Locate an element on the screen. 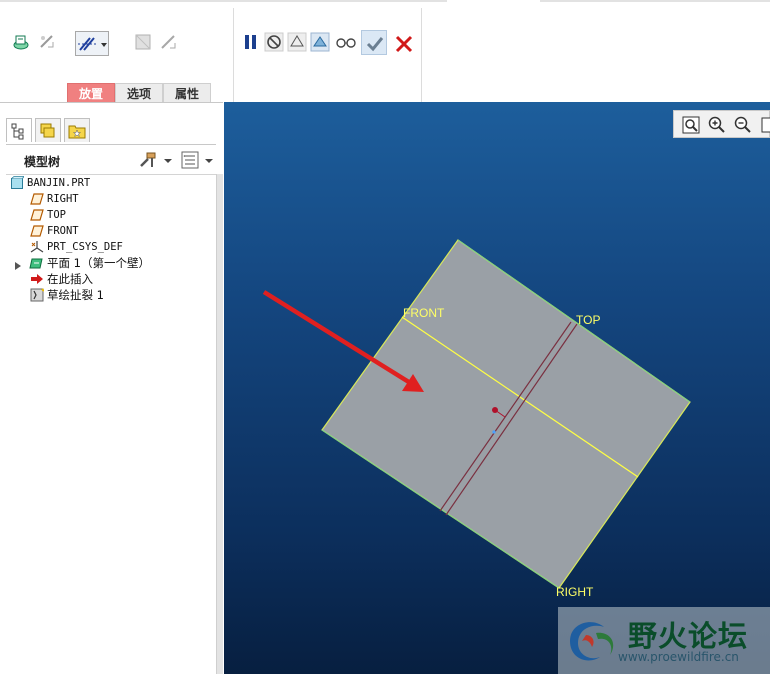  part-icon is located at coordinates (17, 183).